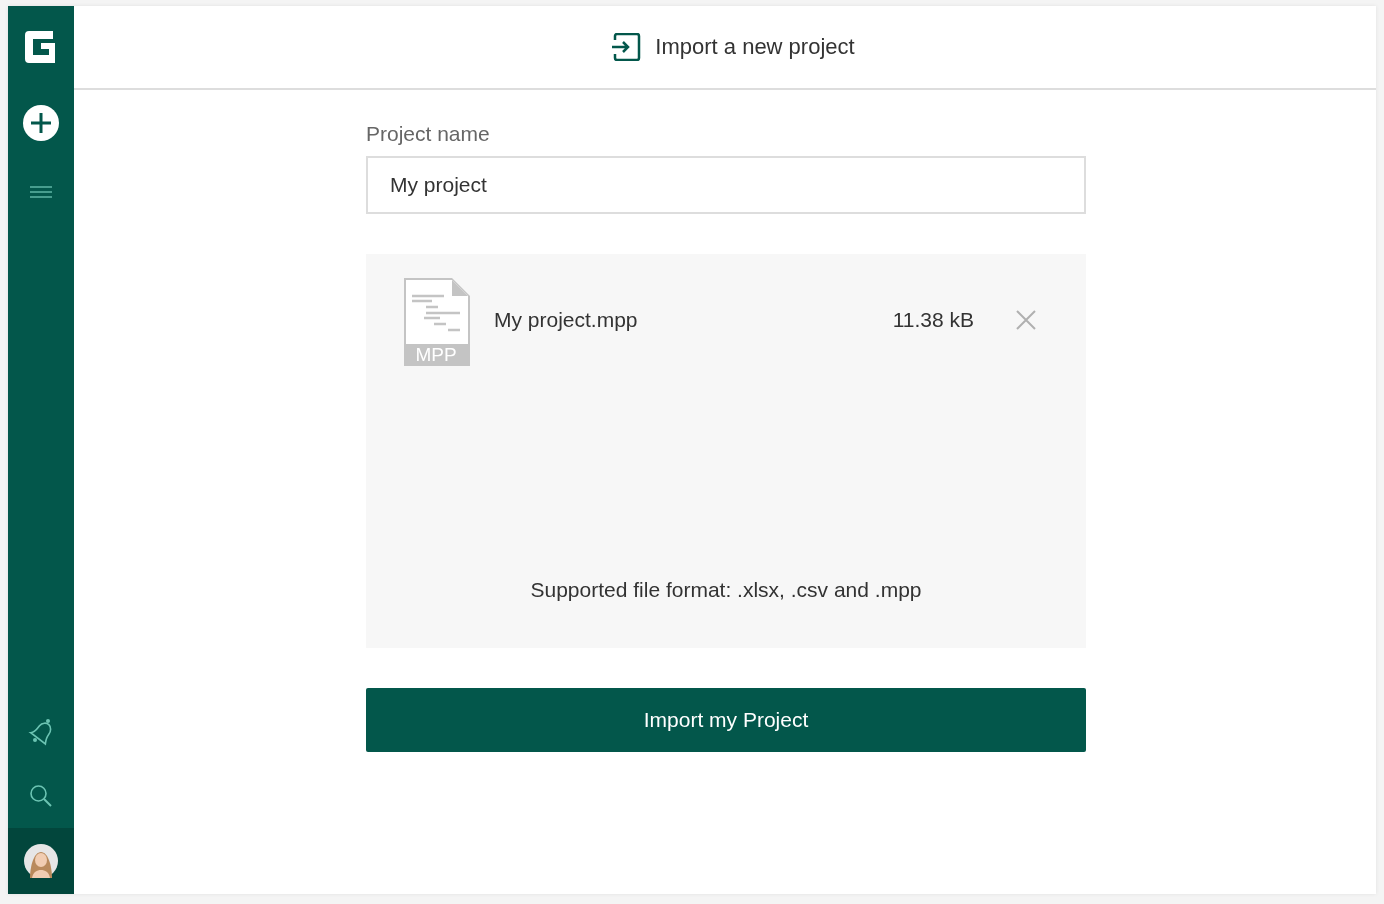  I want to click on format-hint: Supported file format: .xlsx, .csv and .mpp, so click(726, 590).